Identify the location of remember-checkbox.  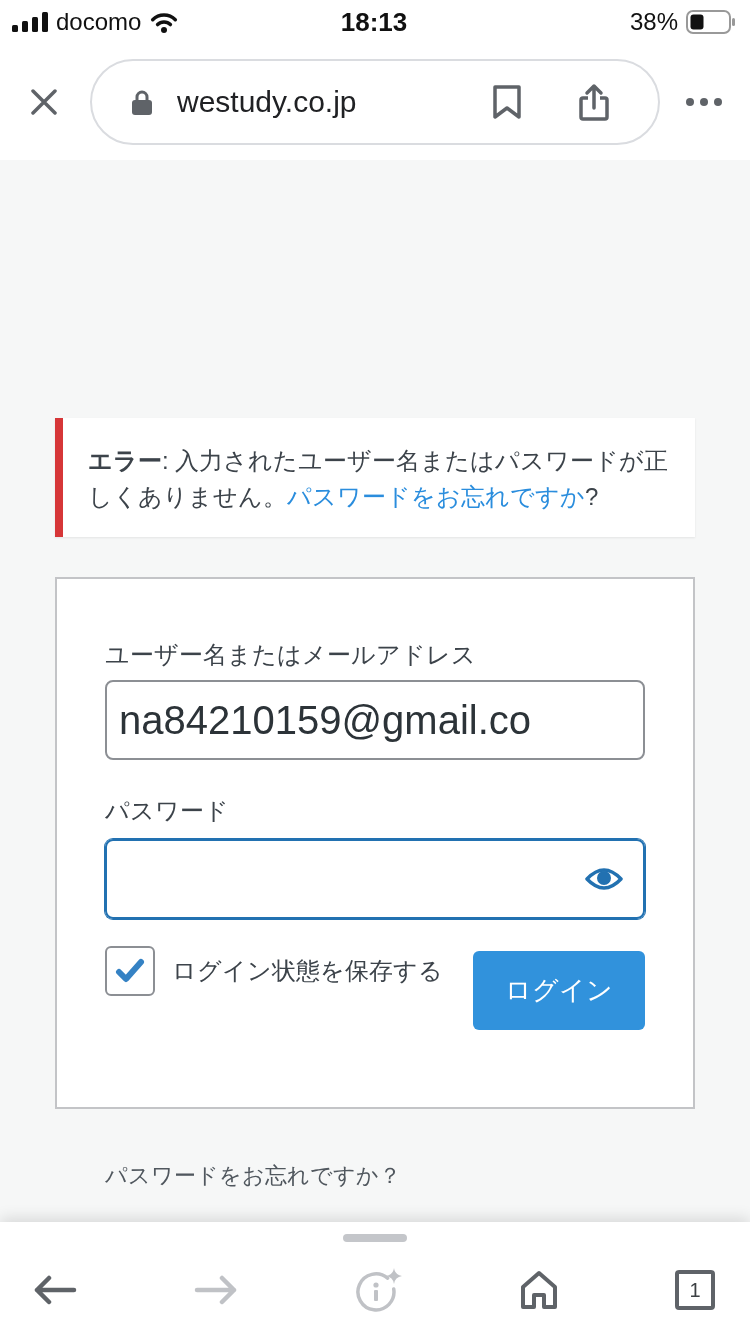
(130, 971).